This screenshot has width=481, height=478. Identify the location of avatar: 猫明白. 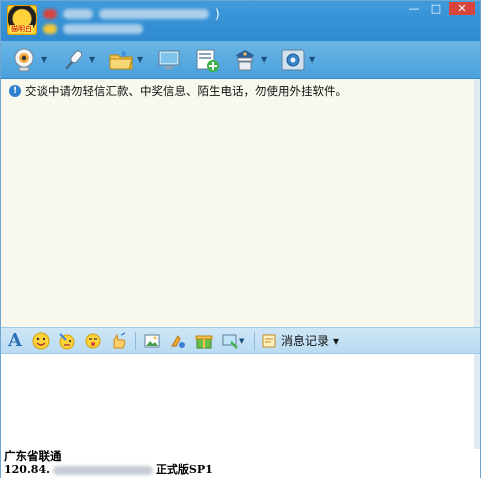
(22, 20).